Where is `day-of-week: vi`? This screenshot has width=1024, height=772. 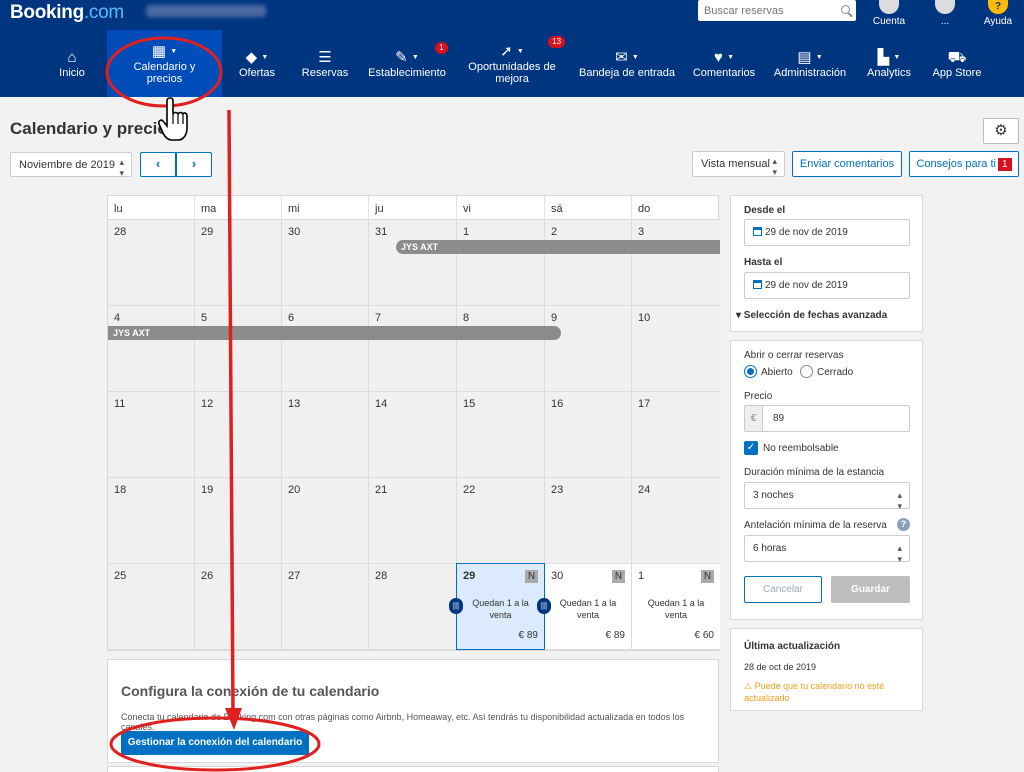 day-of-week: vi is located at coordinates (501, 208).